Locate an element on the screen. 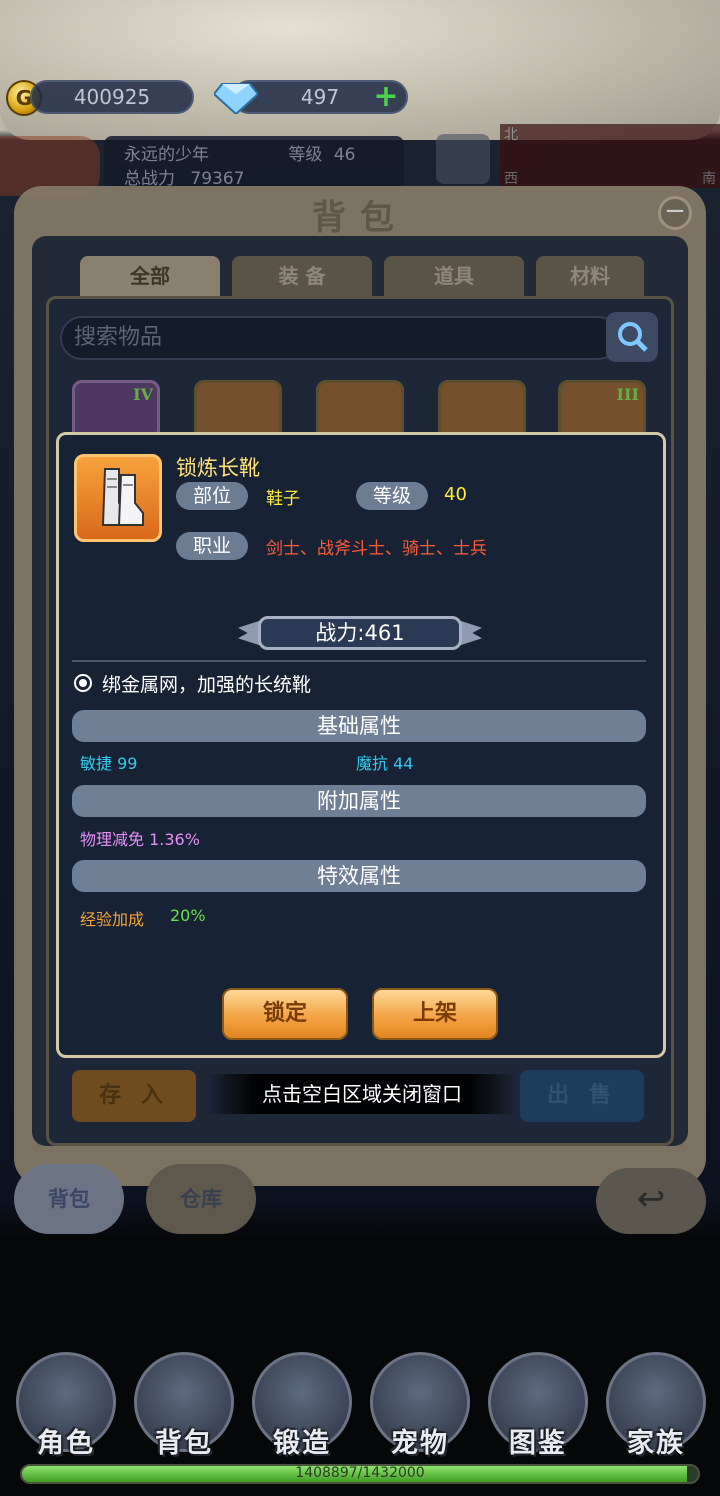  map-west: 西 is located at coordinates (511, 179).